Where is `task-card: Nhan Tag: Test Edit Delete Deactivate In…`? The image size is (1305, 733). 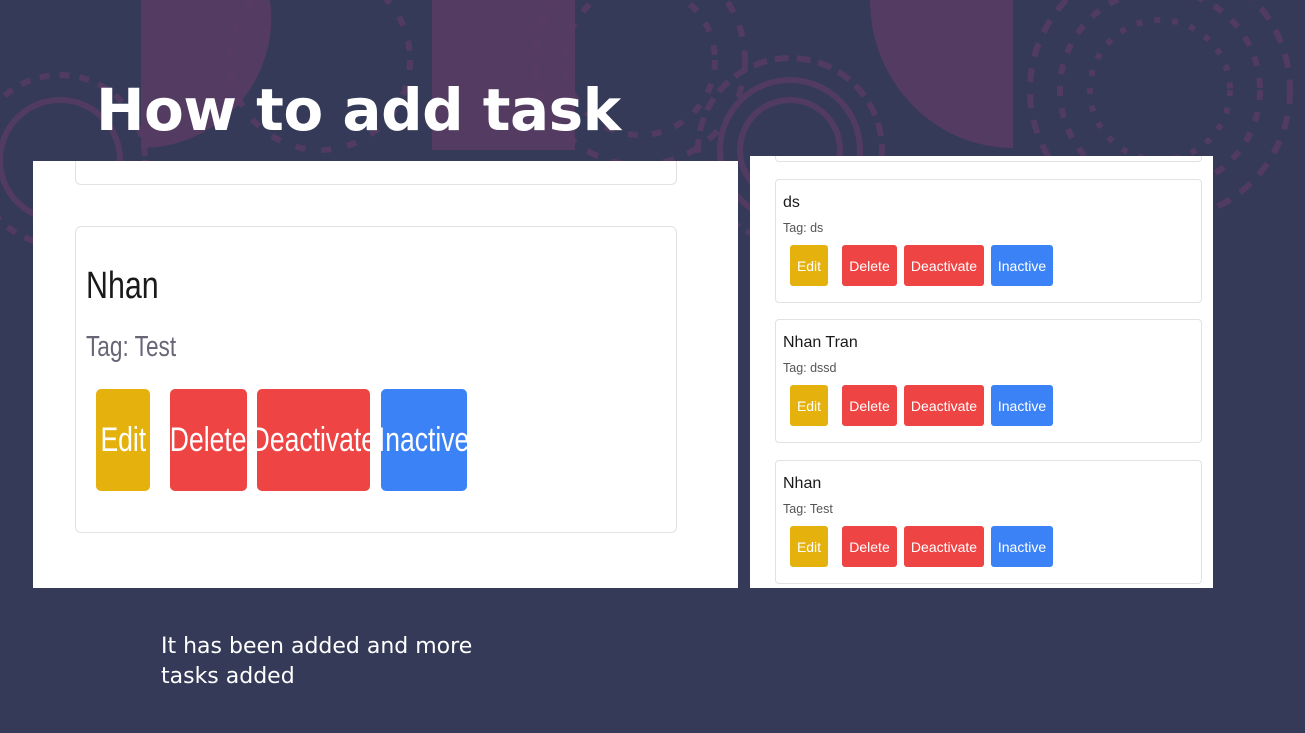 task-card: Nhan Tag: Test Edit Delete Deactivate In… is located at coordinates (988, 522).